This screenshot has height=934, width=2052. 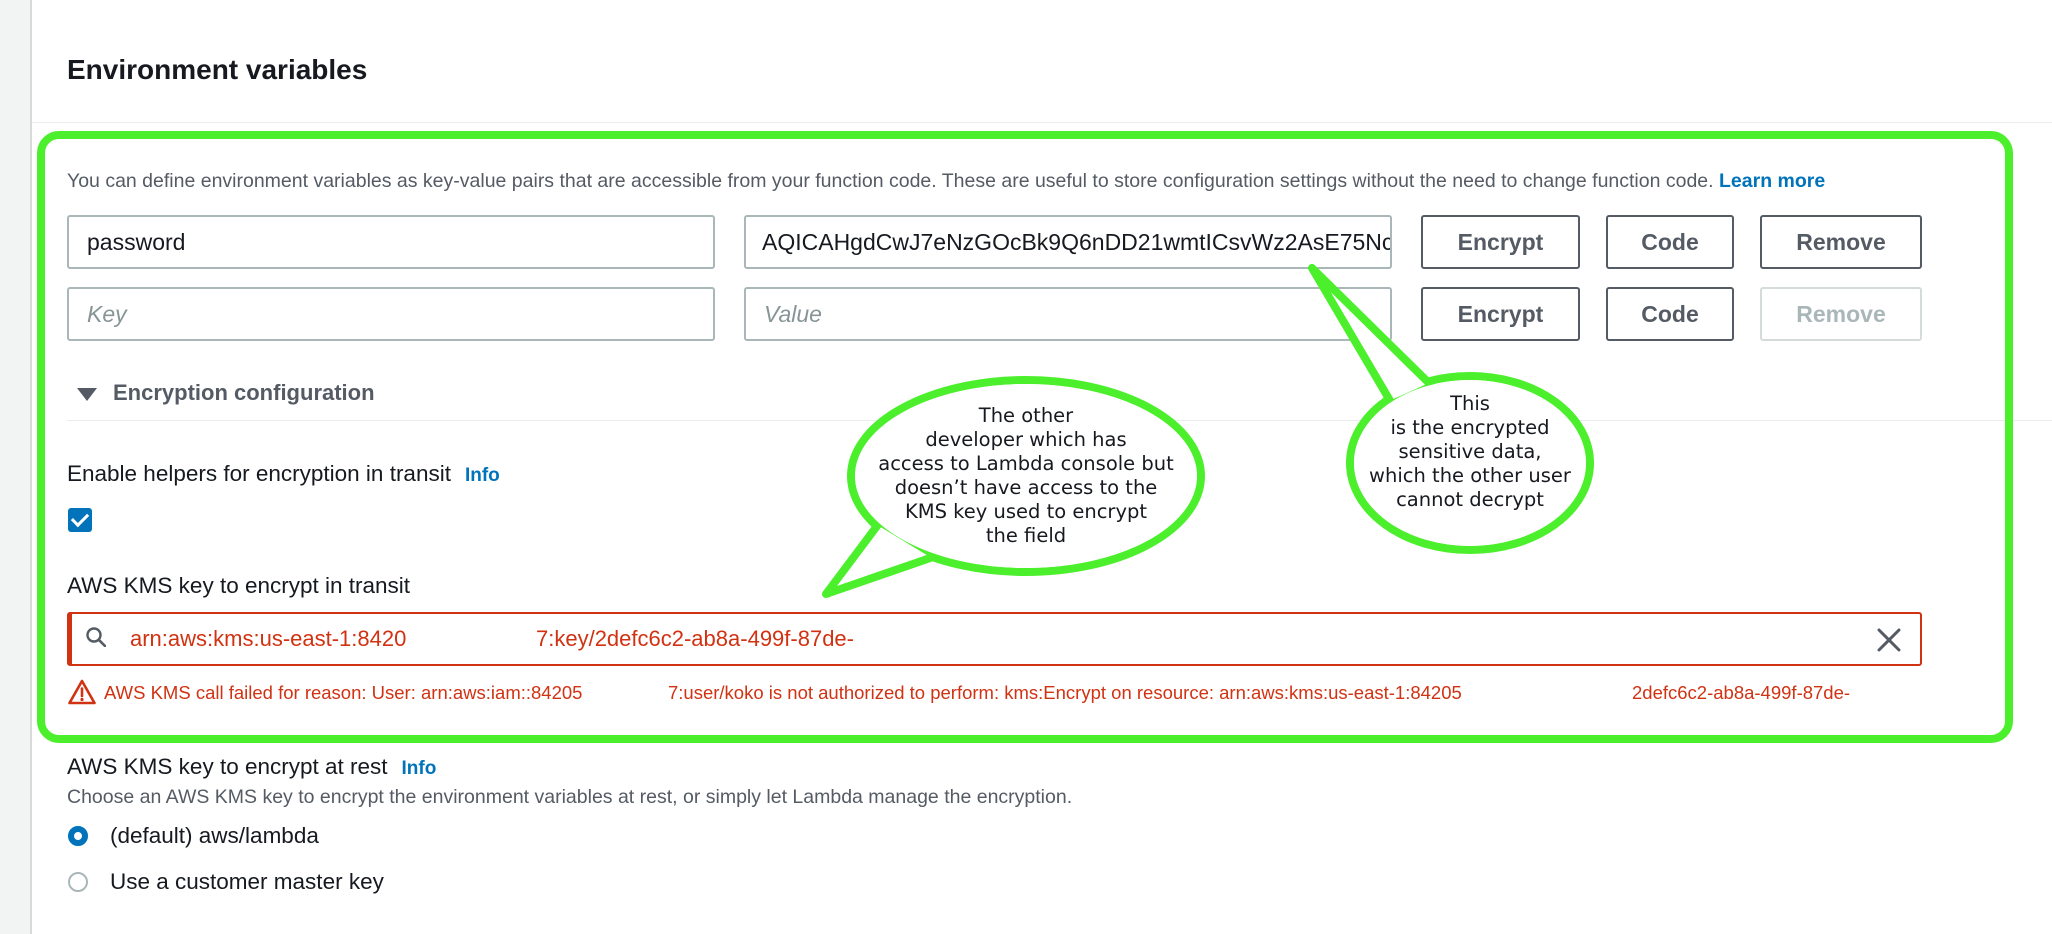 I want to click on panel-header: Environment variables, so click(x=1042, y=61).